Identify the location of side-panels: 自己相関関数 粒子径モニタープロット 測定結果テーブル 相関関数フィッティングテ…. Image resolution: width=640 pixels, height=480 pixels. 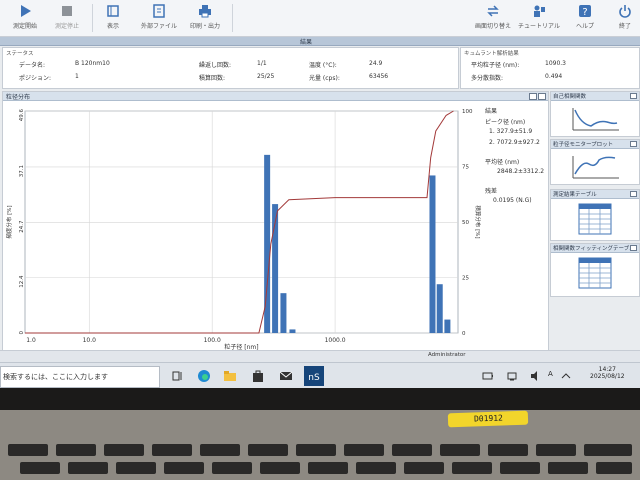
(595, 220).